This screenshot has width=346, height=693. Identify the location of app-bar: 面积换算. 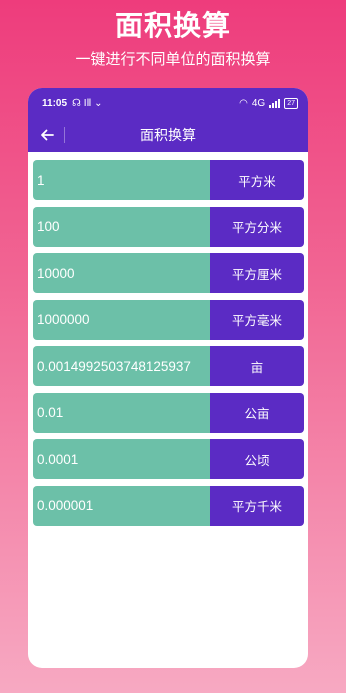
(168, 135).